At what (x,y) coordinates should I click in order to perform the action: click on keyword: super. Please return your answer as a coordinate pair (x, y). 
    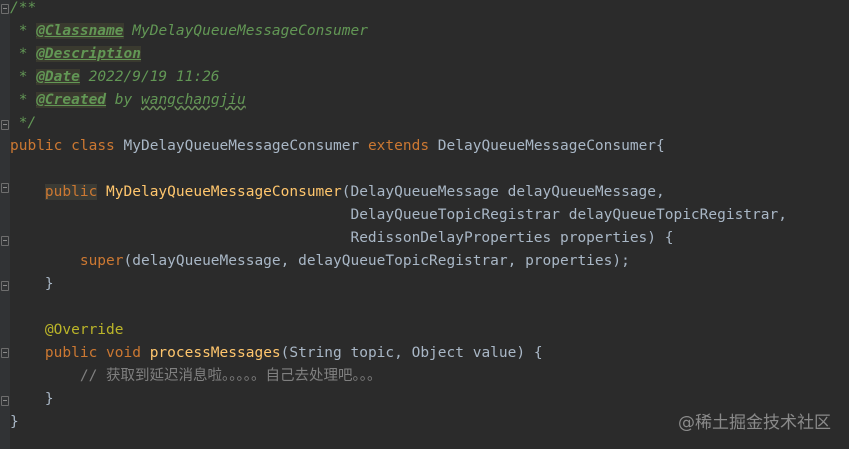
    Looking at the image, I should click on (101, 261).